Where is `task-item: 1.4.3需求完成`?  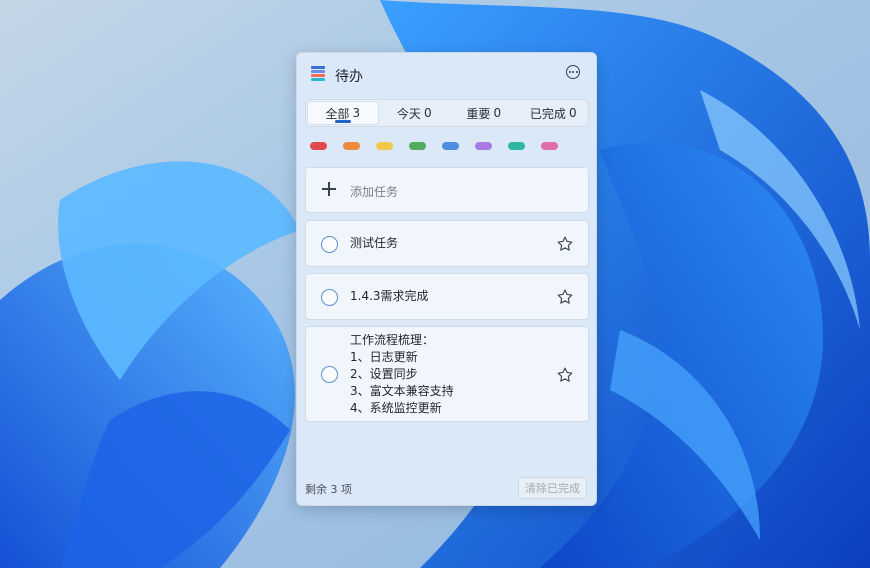
task-item: 1.4.3需求完成 is located at coordinates (447, 296).